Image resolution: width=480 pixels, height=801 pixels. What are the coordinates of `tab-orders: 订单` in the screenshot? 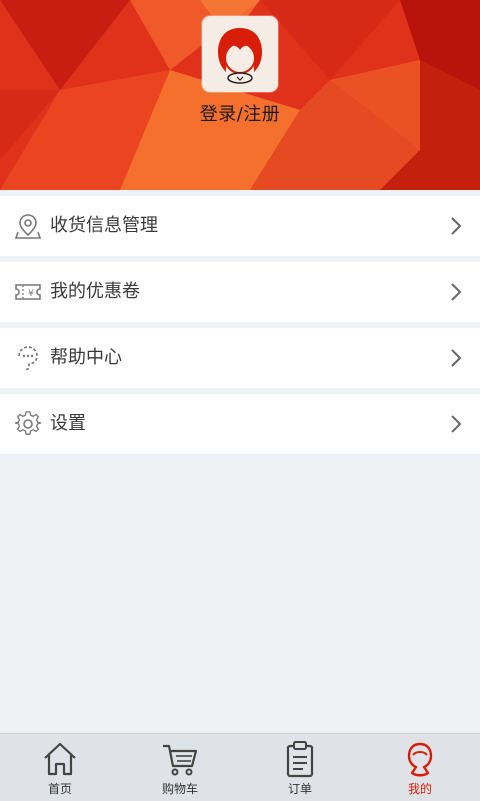 It's located at (300, 767).